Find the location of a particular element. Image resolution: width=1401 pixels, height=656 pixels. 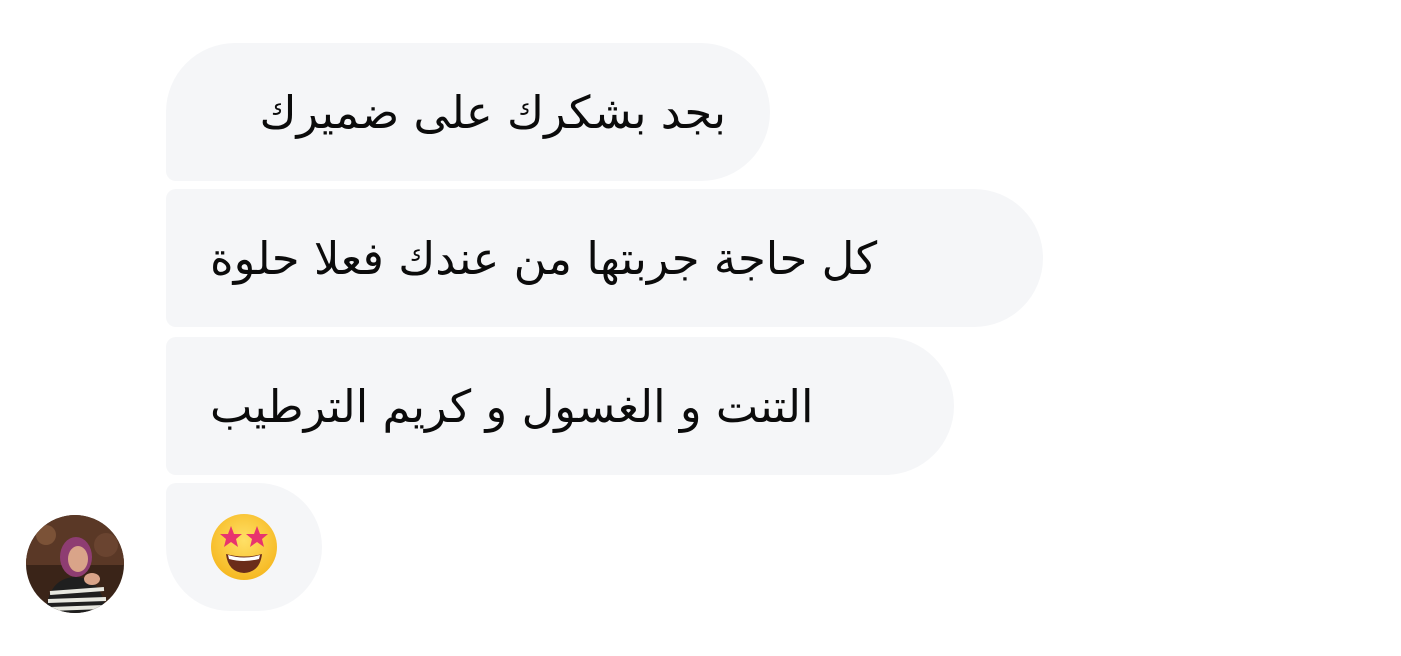

message-bubble: كل حاجة جربتها من عندك فعلا حلوة is located at coordinates (604, 258).